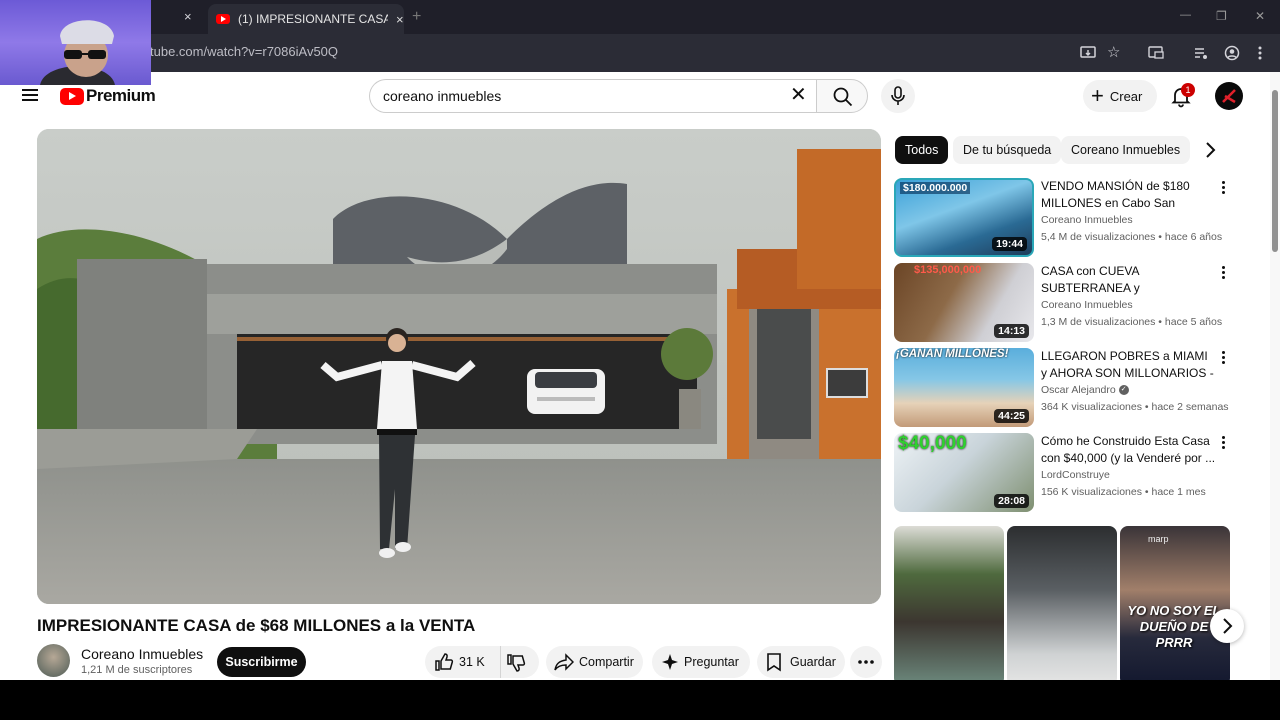 This screenshot has height=720, width=1280. I want to click on like-count: 31 K, so click(472, 662).